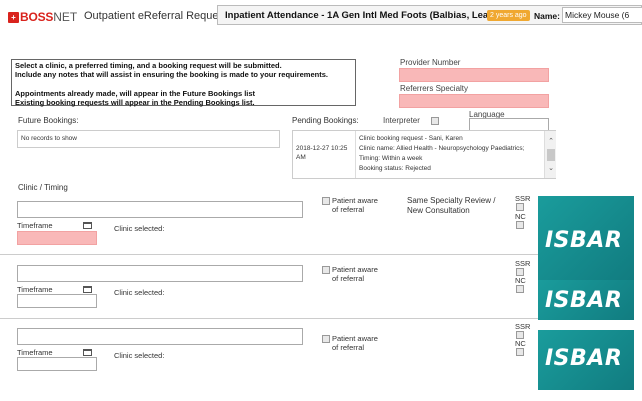 Image resolution: width=642 pixels, height=401 pixels. I want to click on booking-detail-line: Clinic booking request - Sani, Karen, so click(411, 138).